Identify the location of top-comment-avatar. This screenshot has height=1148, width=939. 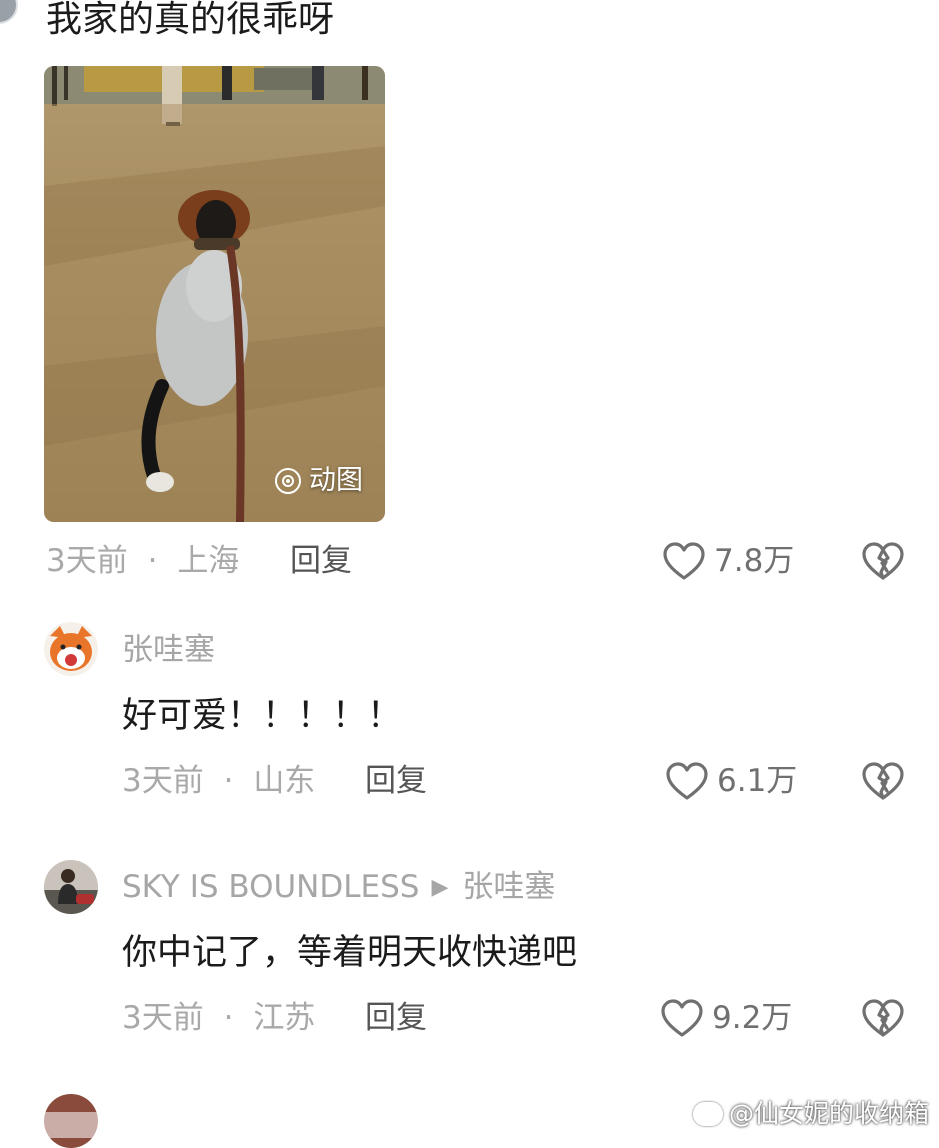
(9, 12).